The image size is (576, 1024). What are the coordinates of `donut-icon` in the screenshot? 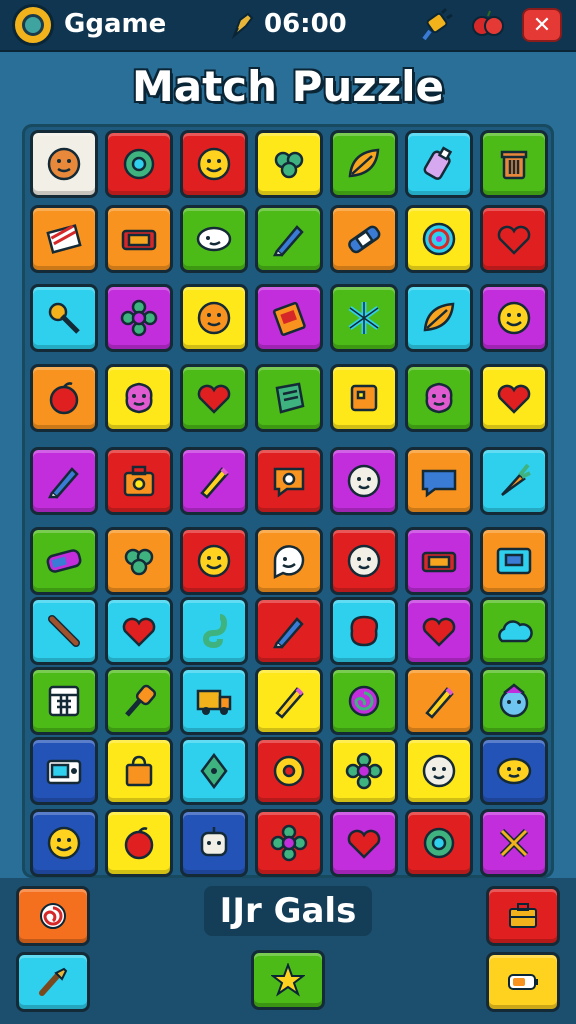 It's located at (289, 771).